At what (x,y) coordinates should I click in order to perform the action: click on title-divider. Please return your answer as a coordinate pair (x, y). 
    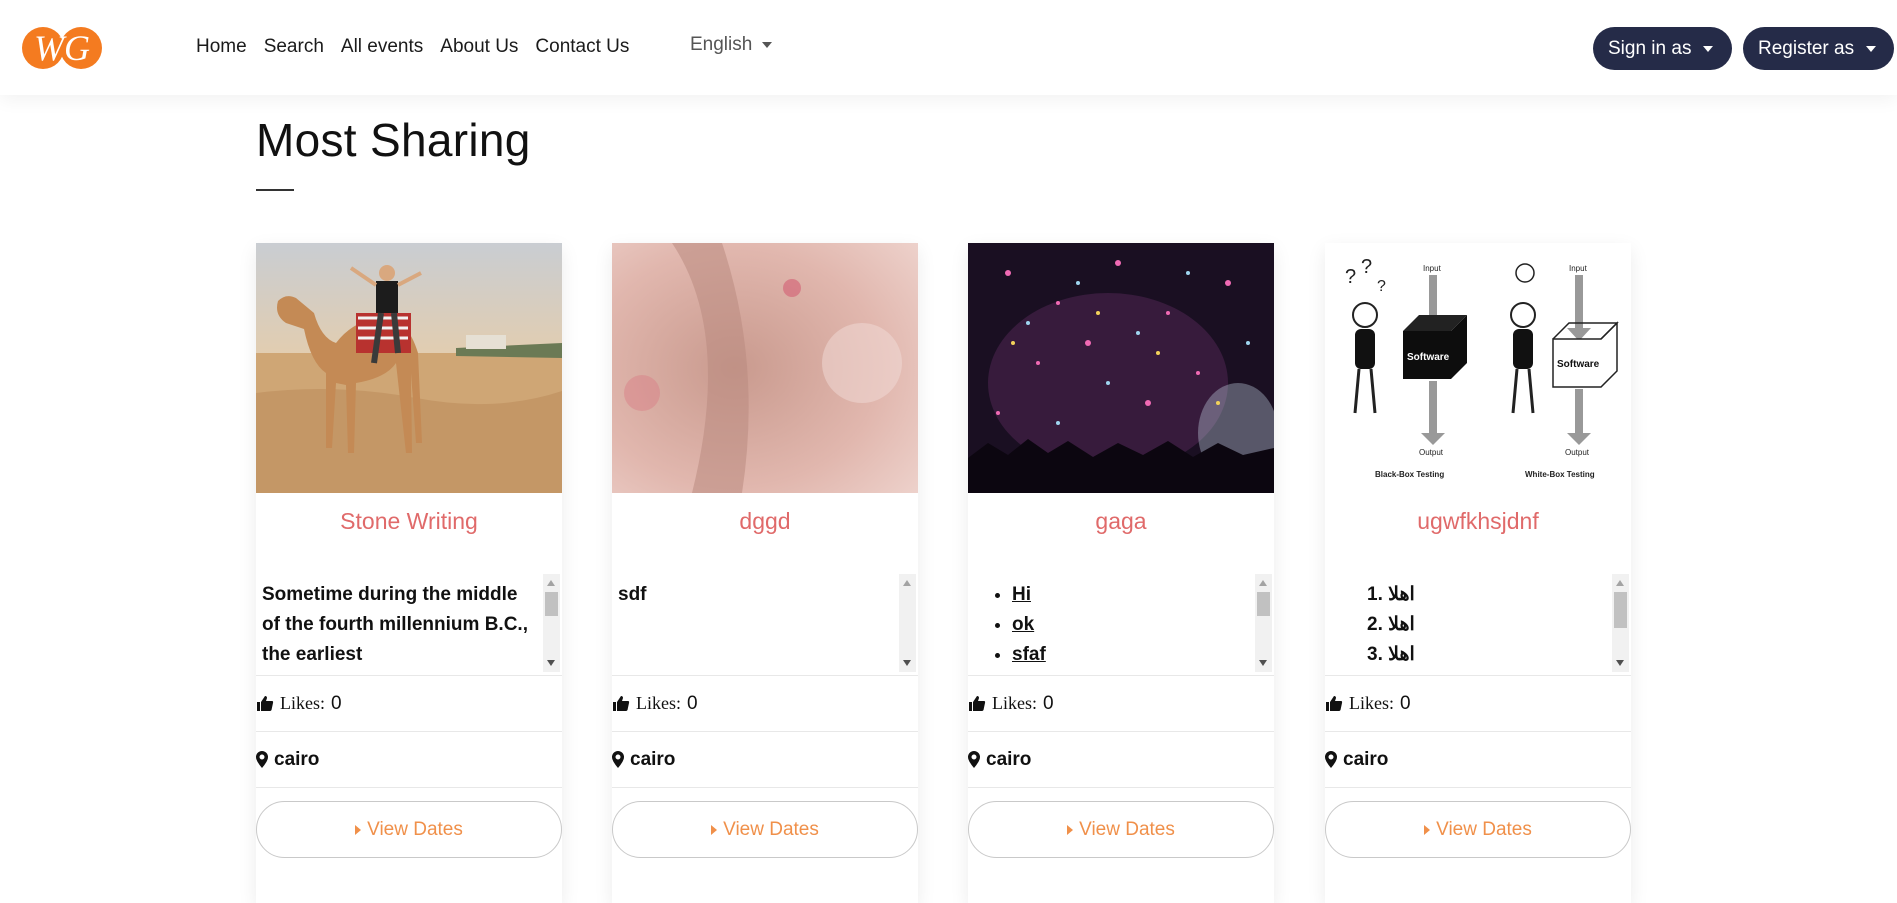
    Looking at the image, I should click on (275, 190).